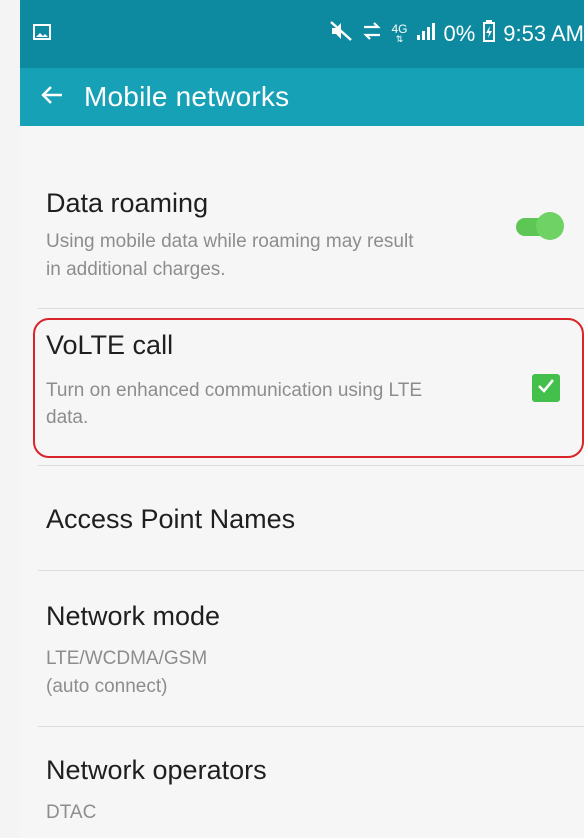 The width and height of the screenshot is (584, 838). What do you see at coordinates (341, 34) in the screenshot?
I see `mute-icon` at bounding box center [341, 34].